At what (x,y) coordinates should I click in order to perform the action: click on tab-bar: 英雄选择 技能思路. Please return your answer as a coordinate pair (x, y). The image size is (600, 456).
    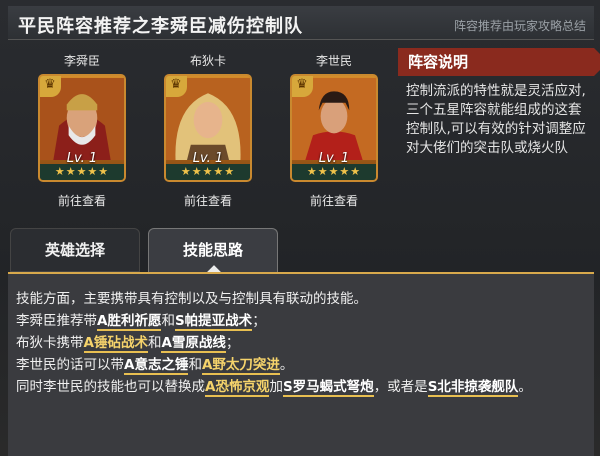
    Looking at the image, I should click on (301, 256).